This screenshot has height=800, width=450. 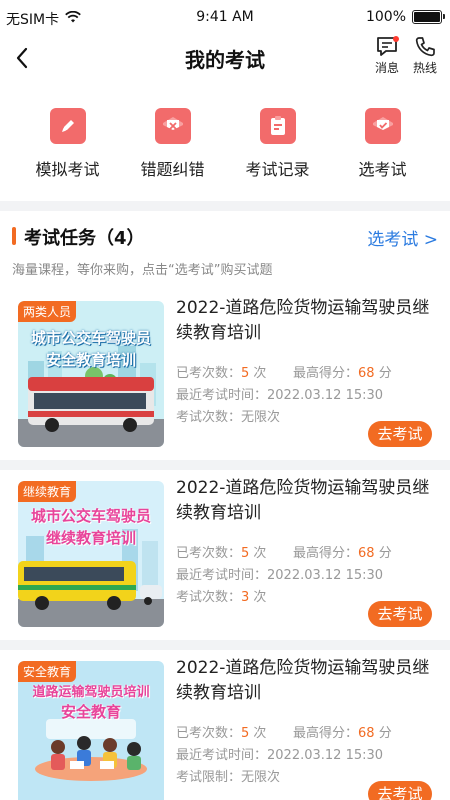 What do you see at coordinates (382, 169) in the screenshot?
I see `quick-label: 选考试` at bounding box center [382, 169].